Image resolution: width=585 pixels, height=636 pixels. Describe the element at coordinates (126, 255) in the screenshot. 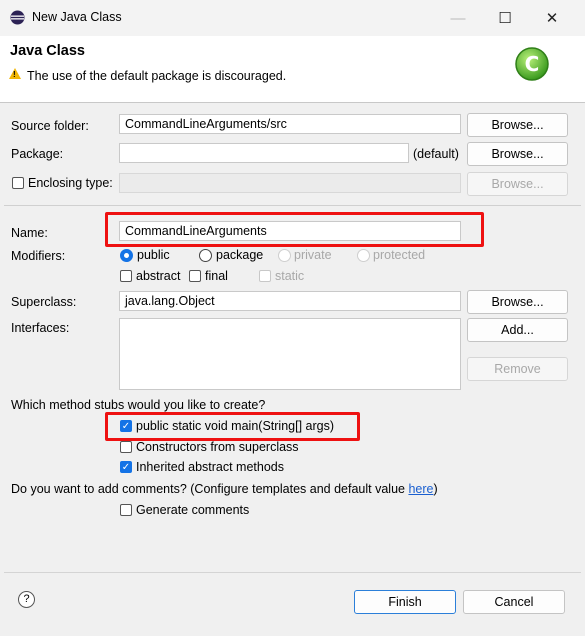

I see `public-radio` at that location.